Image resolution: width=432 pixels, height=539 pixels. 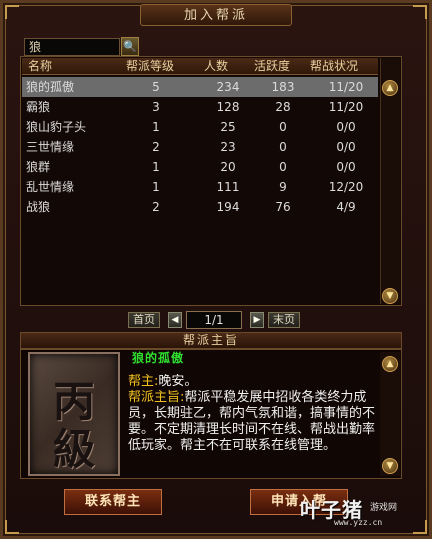 What do you see at coordinates (283, 187) in the screenshot?
I see `row-activity: 9` at bounding box center [283, 187].